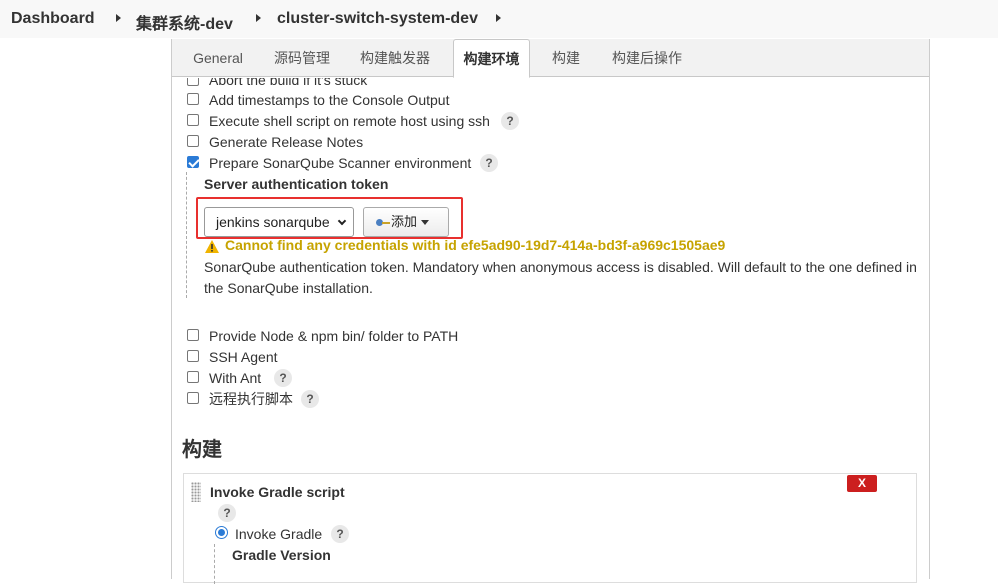  Describe the element at coordinates (235, 378) in the screenshot. I see `option-label: With Ant` at that location.